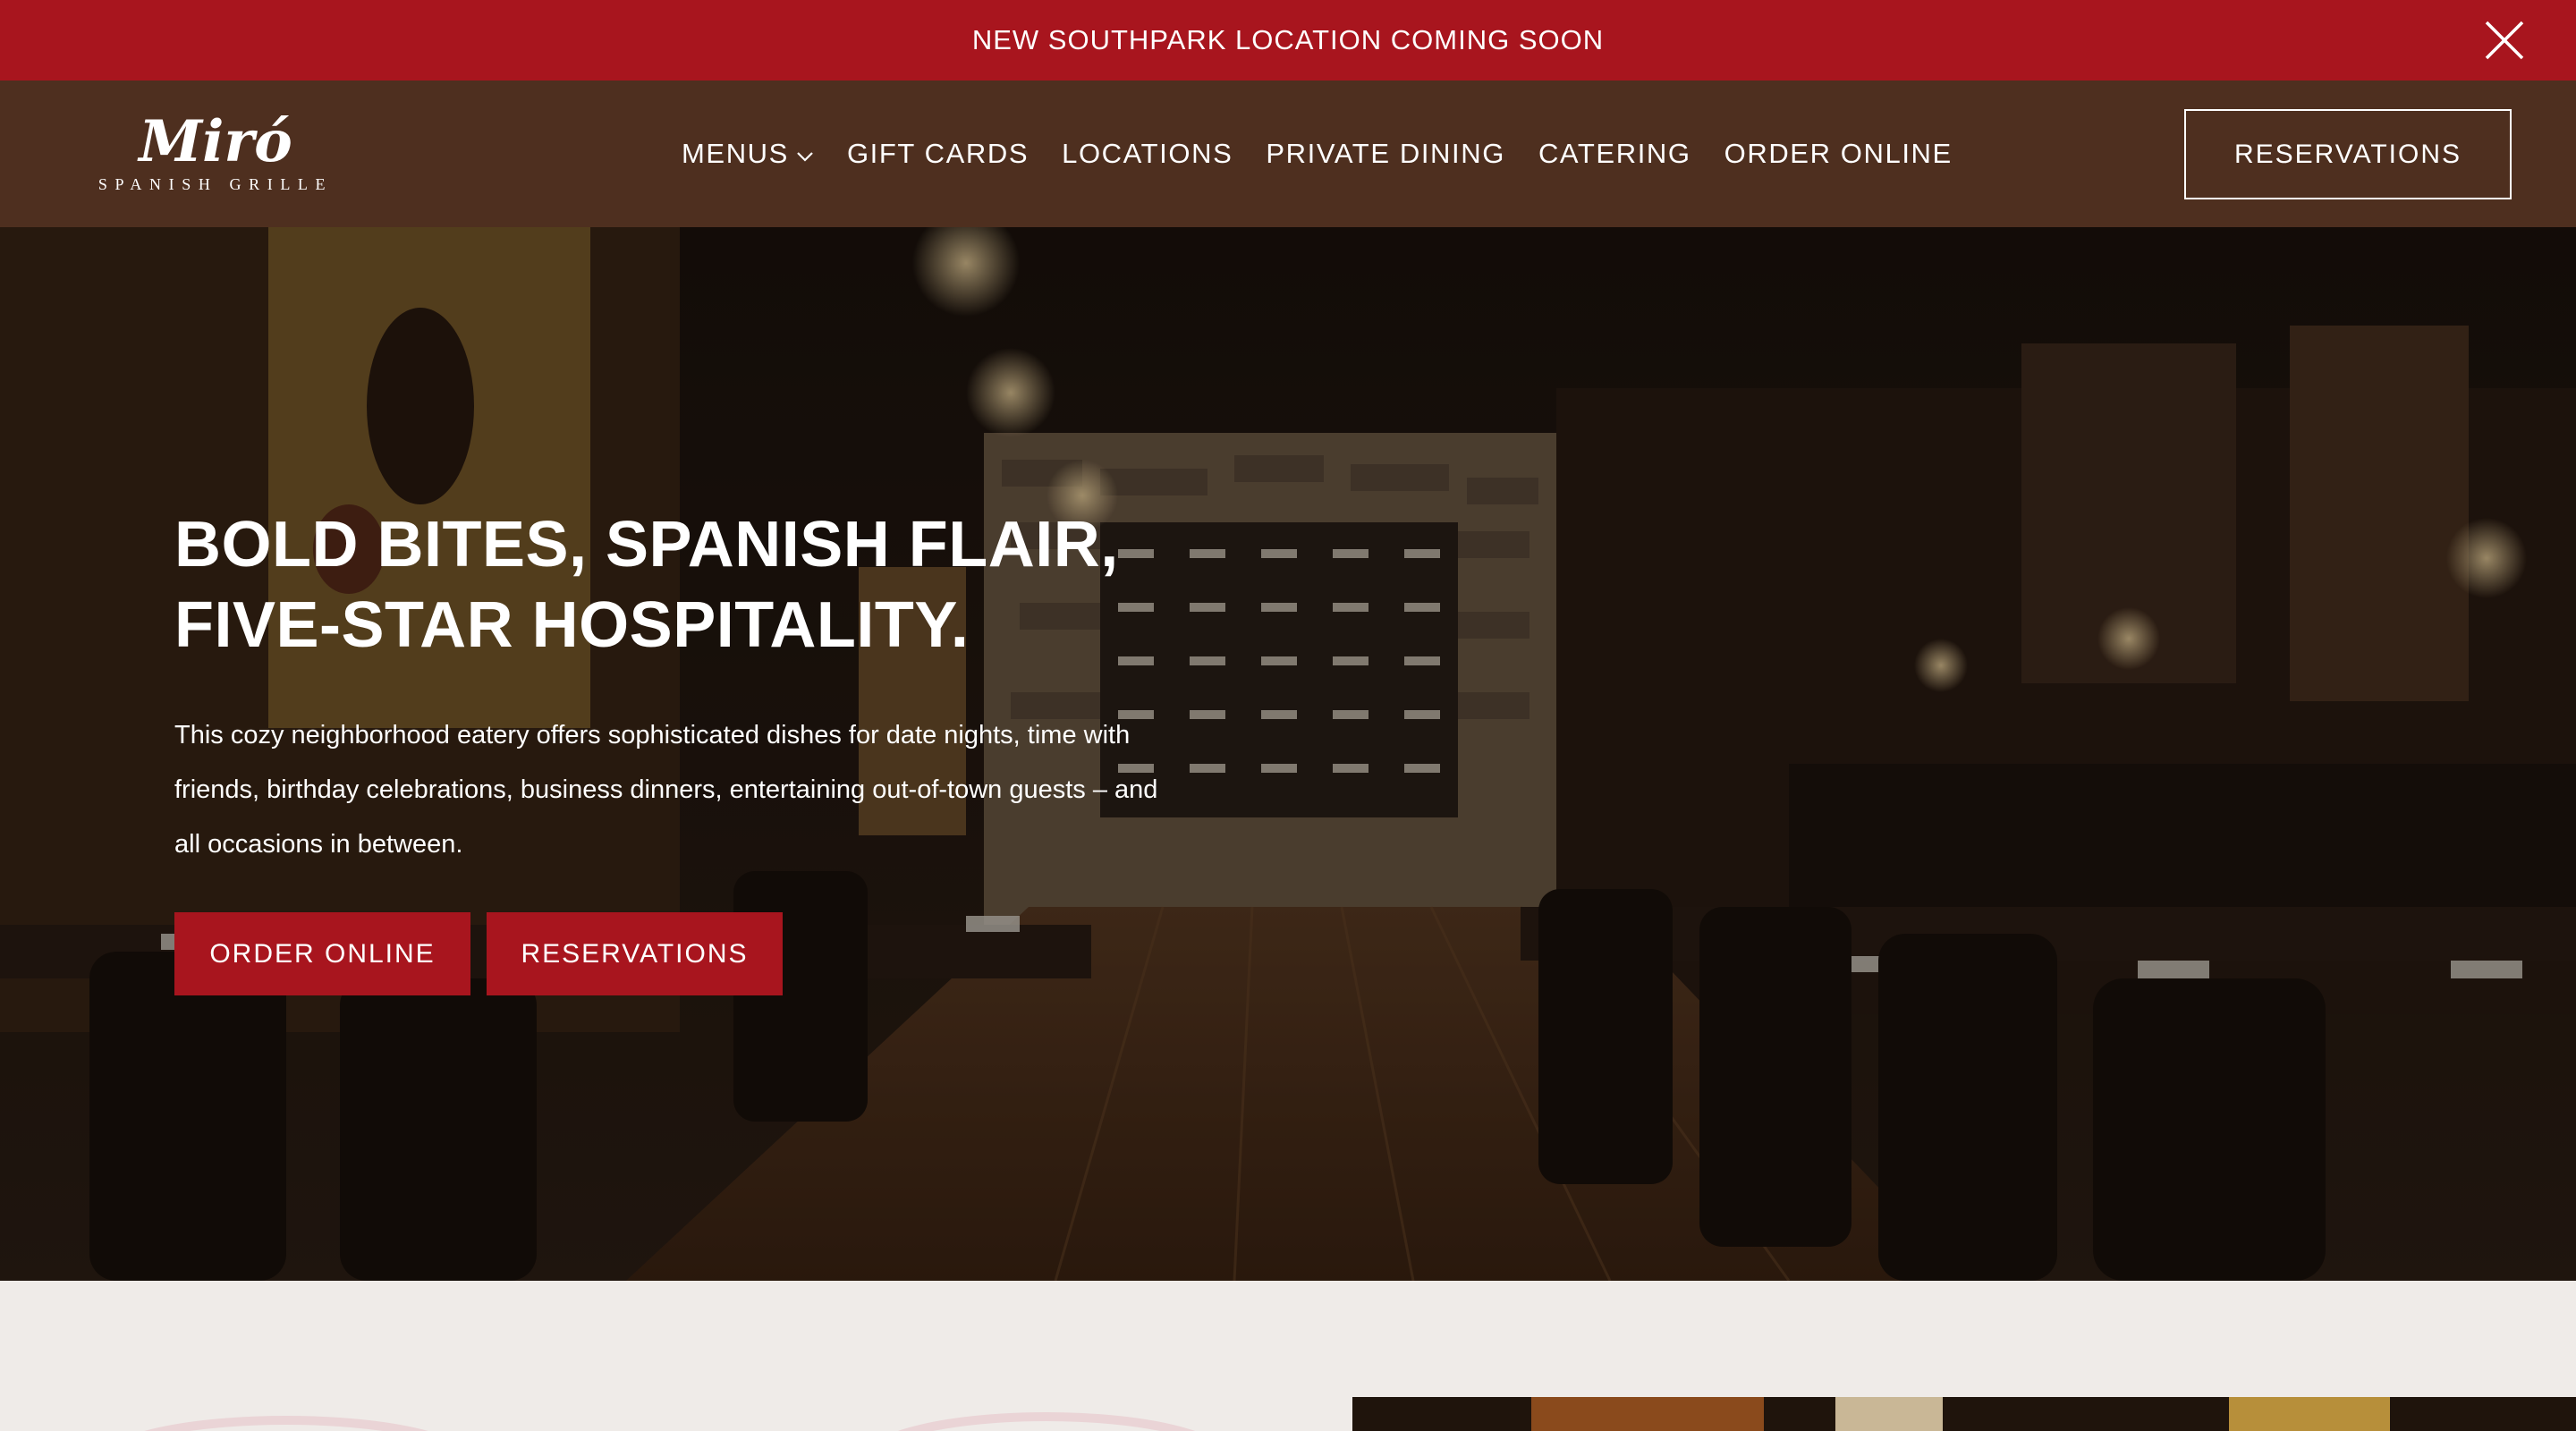  I want to click on logo: Miró SPANISH GRILLE, so click(215, 155).